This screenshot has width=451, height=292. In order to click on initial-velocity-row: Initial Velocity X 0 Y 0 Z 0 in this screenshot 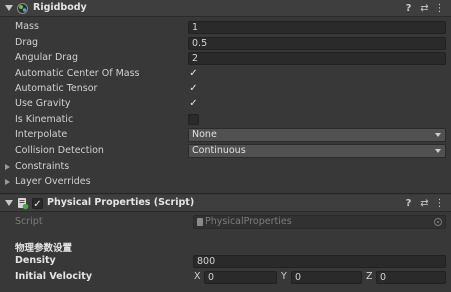, I will do `click(225, 277)`.